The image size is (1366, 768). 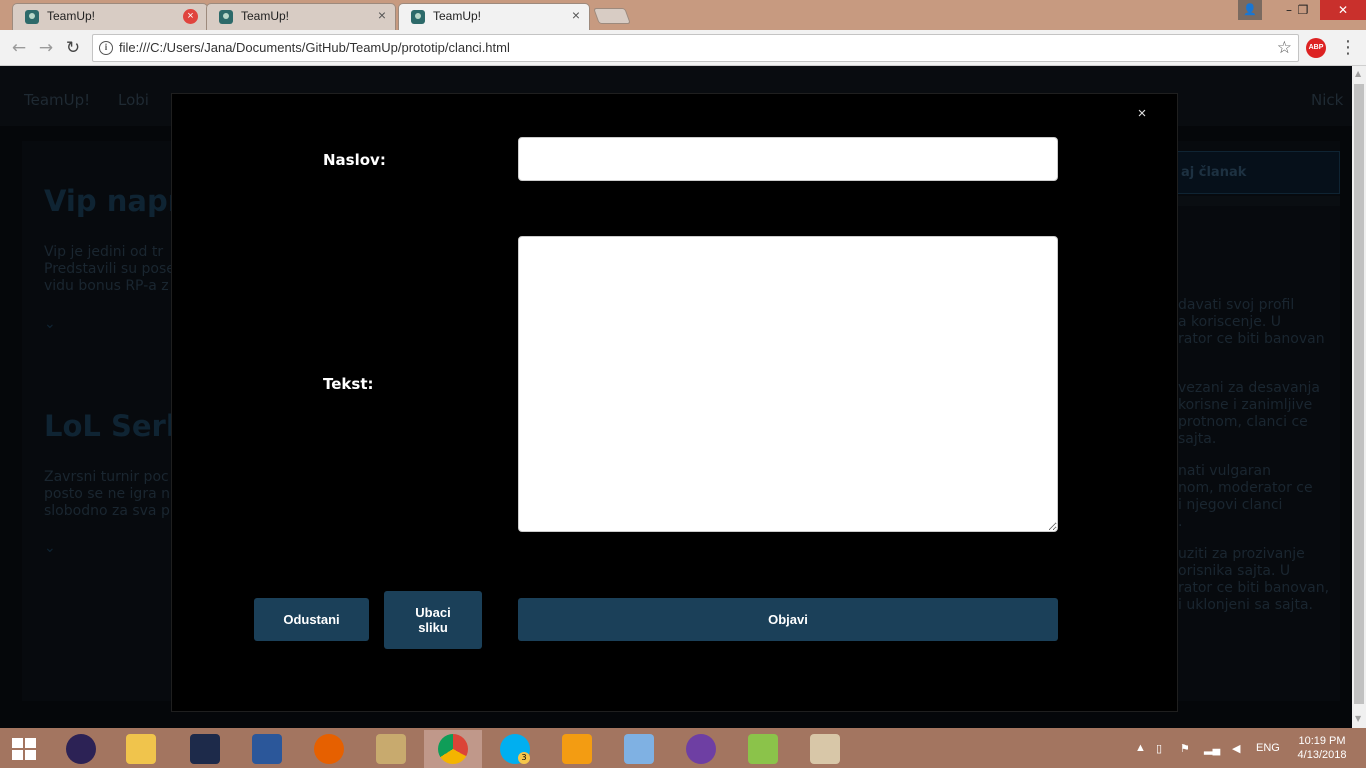 I want to click on rules-line: orisnika sajta. U, so click(x=1234, y=571).